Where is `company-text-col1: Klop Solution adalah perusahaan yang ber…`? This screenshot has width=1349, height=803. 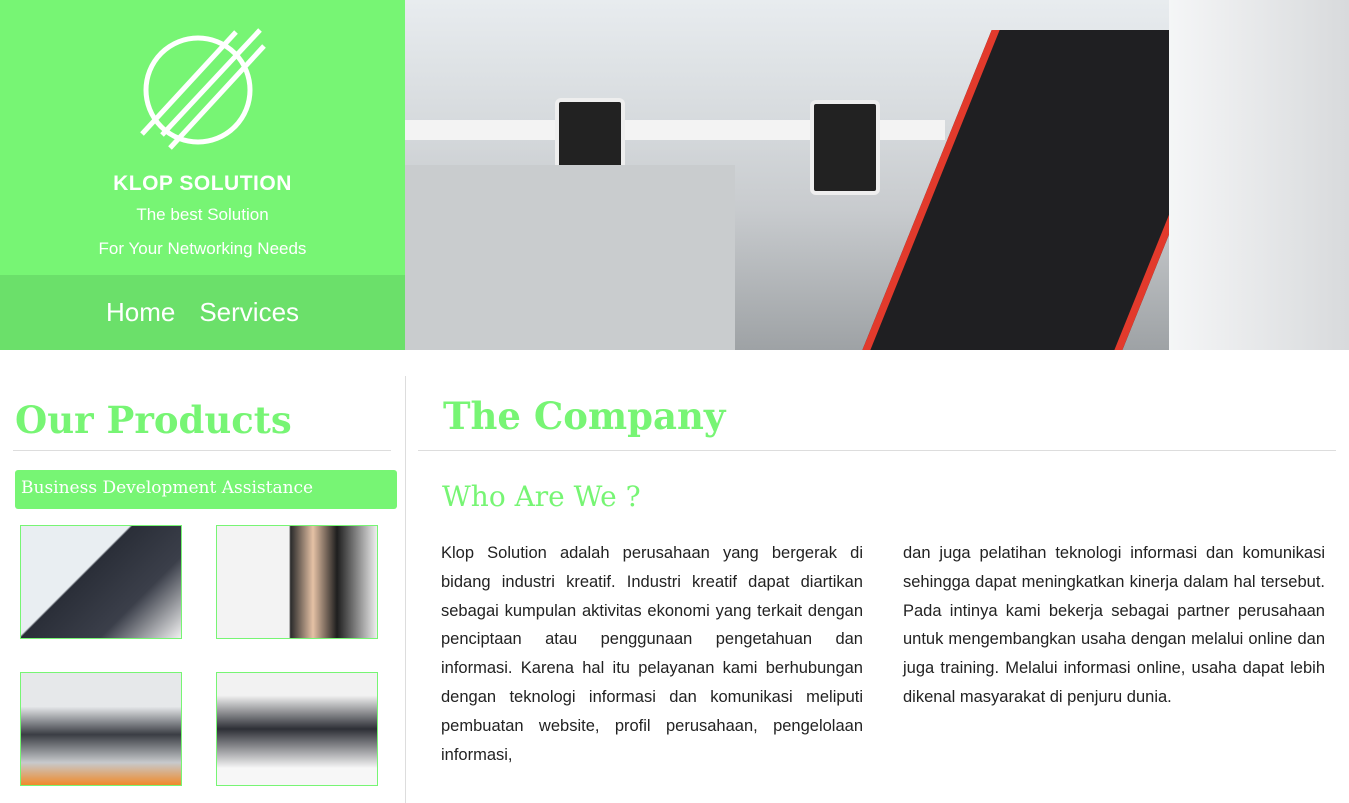
company-text-col1: Klop Solution adalah perusahaan yang ber… is located at coordinates (652, 654).